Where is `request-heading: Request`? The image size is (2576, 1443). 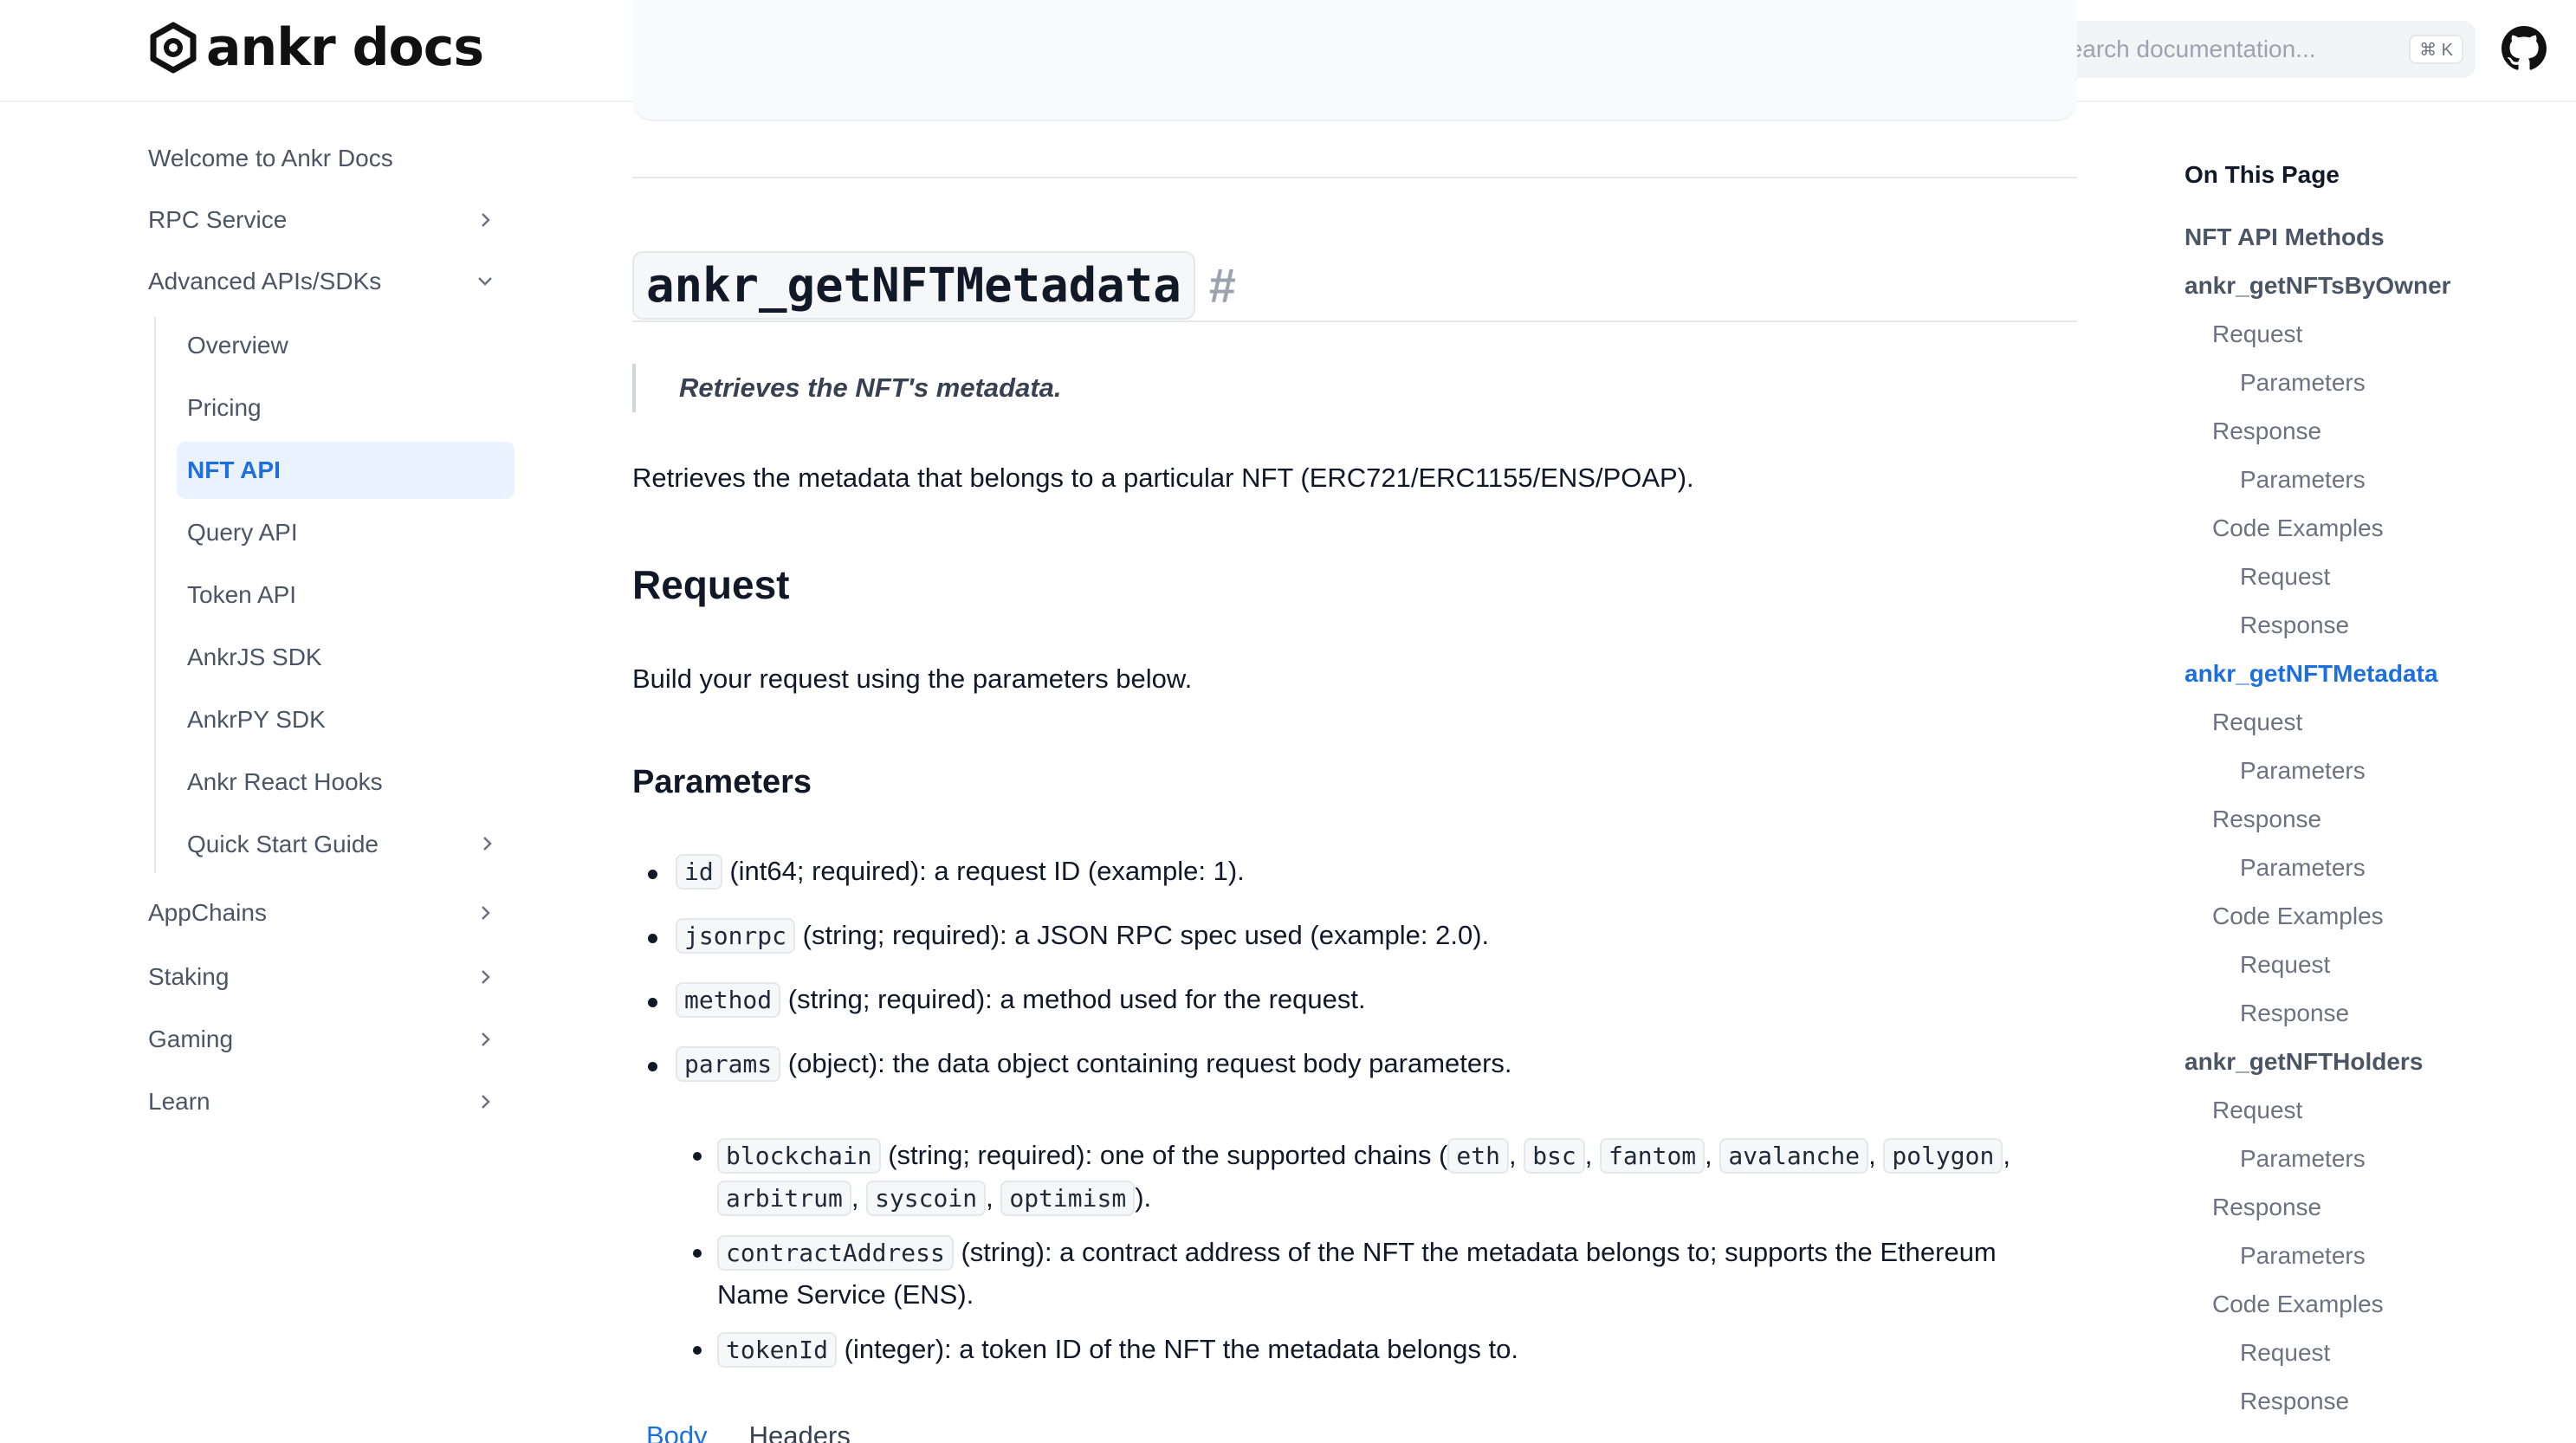
request-heading: Request is located at coordinates (711, 584).